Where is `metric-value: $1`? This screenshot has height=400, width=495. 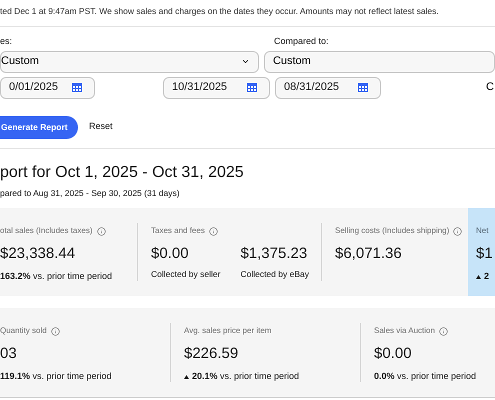
metric-value: $1 is located at coordinates (484, 254).